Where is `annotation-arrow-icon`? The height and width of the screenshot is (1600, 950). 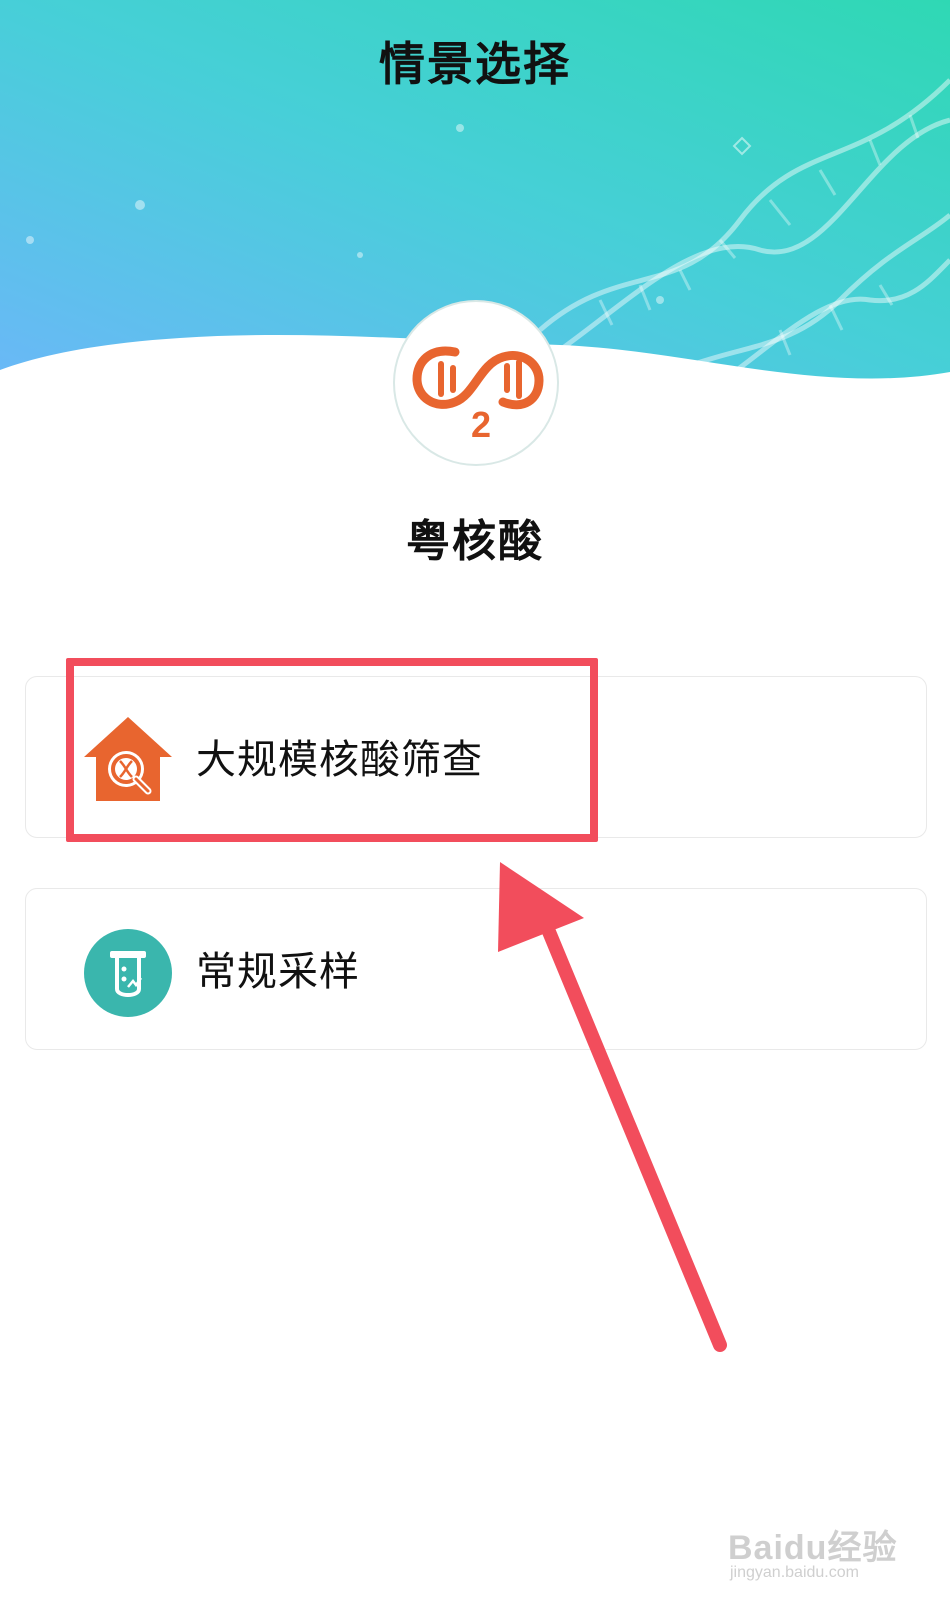
annotation-arrow-icon is located at coordinates (612, 1107).